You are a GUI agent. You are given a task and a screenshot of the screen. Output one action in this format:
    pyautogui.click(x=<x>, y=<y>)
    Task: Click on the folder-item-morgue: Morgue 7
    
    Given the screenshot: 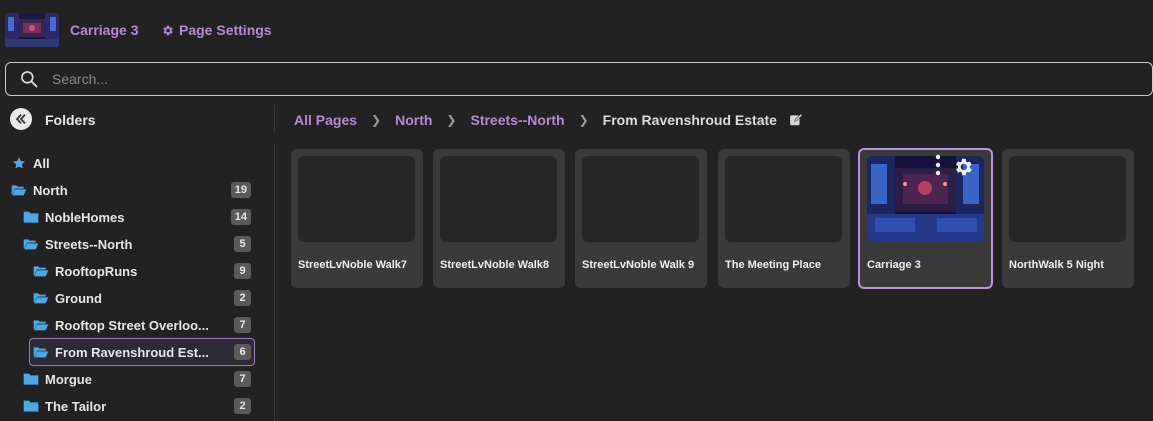 What is the action you would take?
    pyautogui.click(x=137, y=379)
    